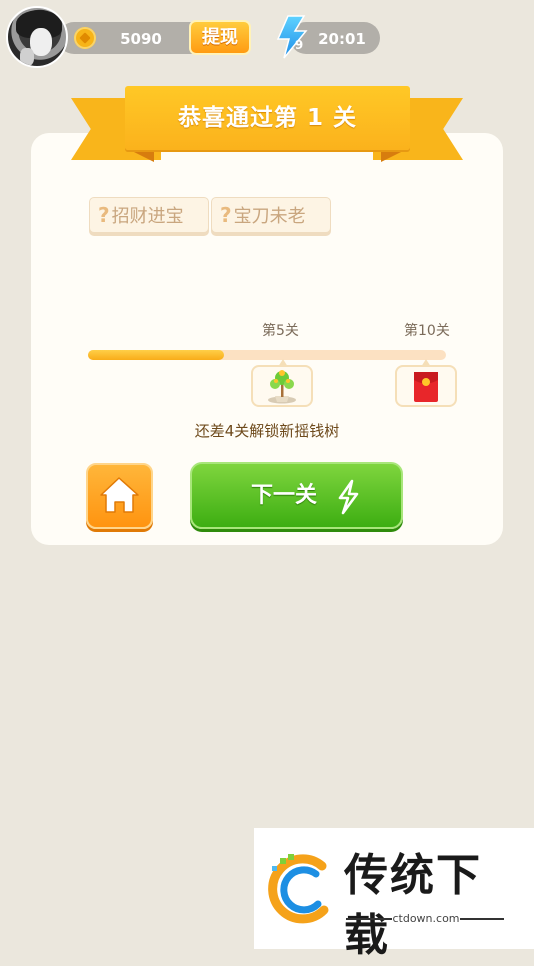 The image size is (534, 966). I want to click on home-icon, so click(119, 495).